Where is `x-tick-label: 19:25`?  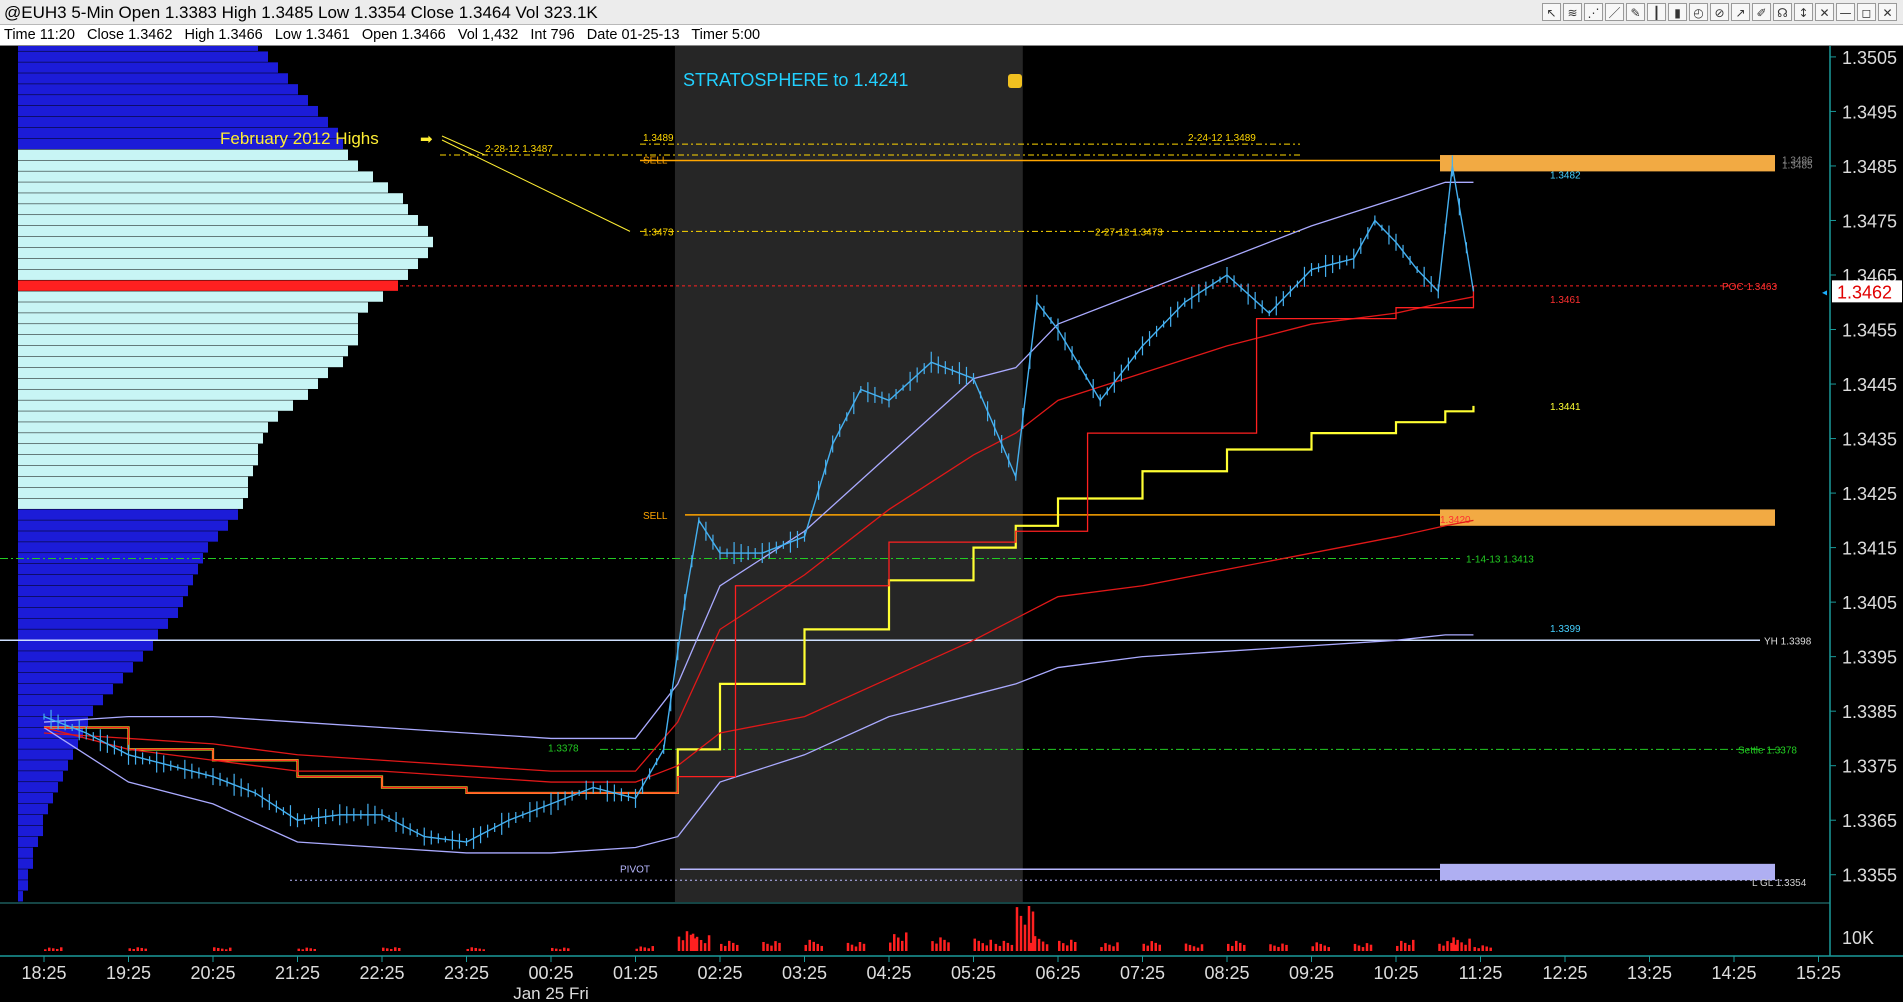 x-tick-label: 19:25 is located at coordinates (128, 973).